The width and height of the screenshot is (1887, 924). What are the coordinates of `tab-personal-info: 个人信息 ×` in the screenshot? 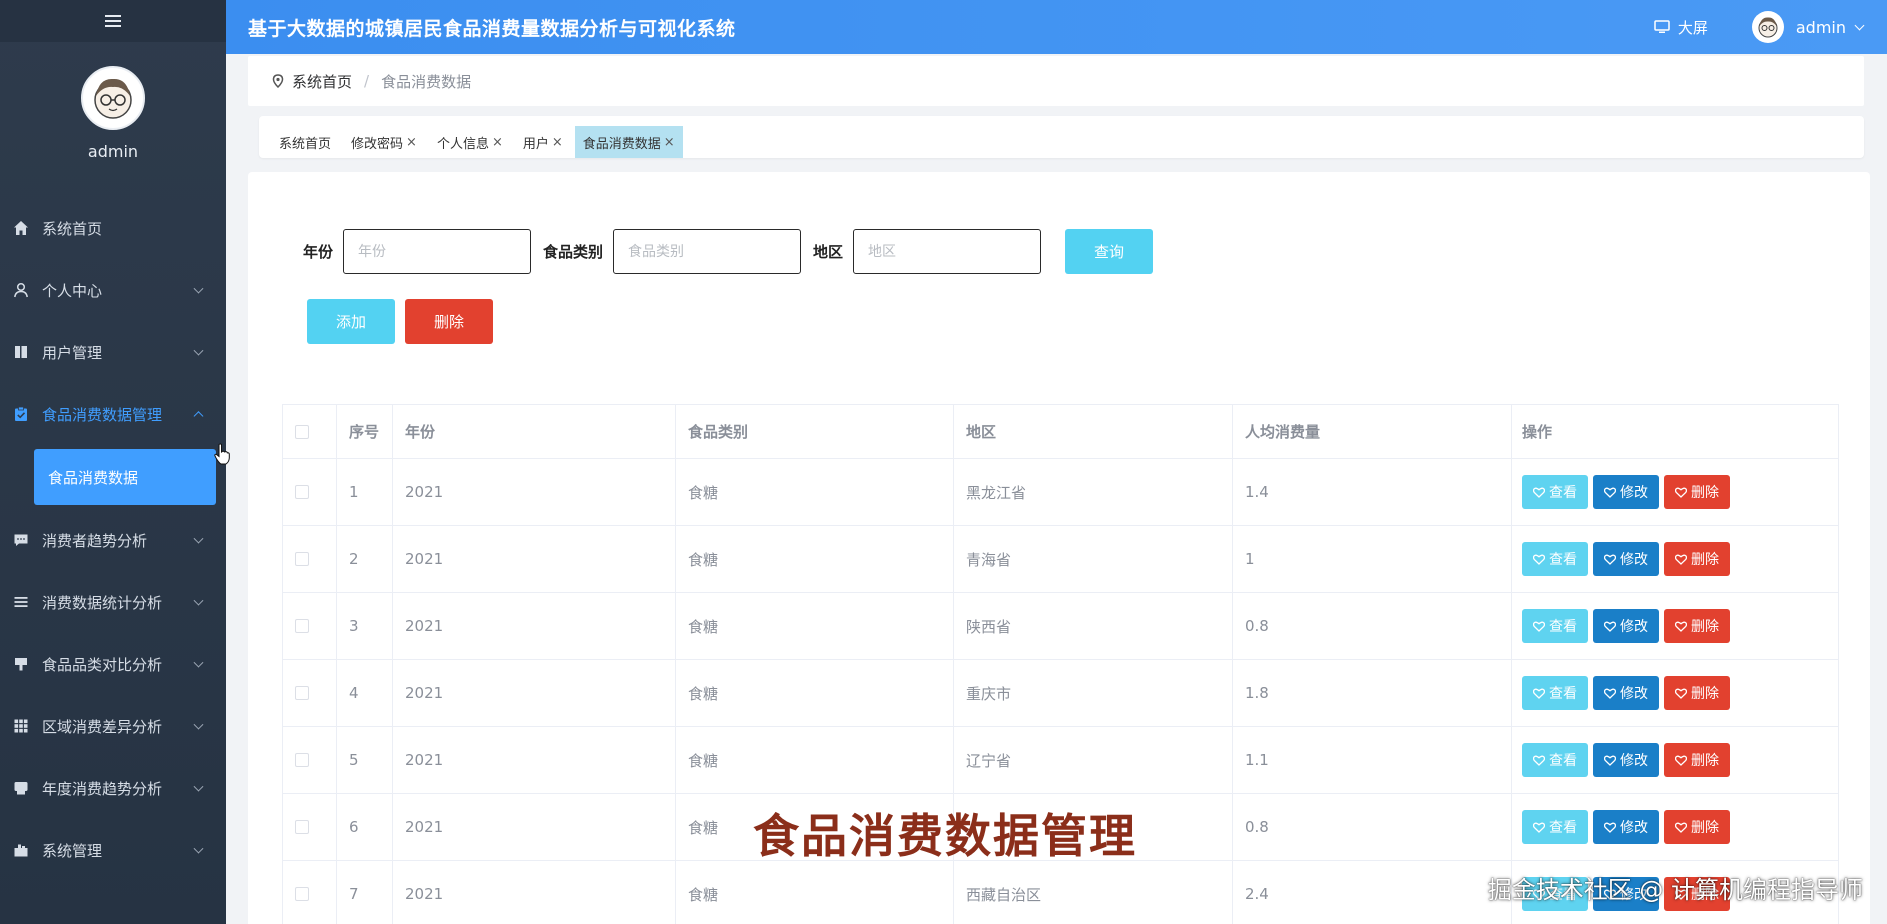 It's located at (470, 142).